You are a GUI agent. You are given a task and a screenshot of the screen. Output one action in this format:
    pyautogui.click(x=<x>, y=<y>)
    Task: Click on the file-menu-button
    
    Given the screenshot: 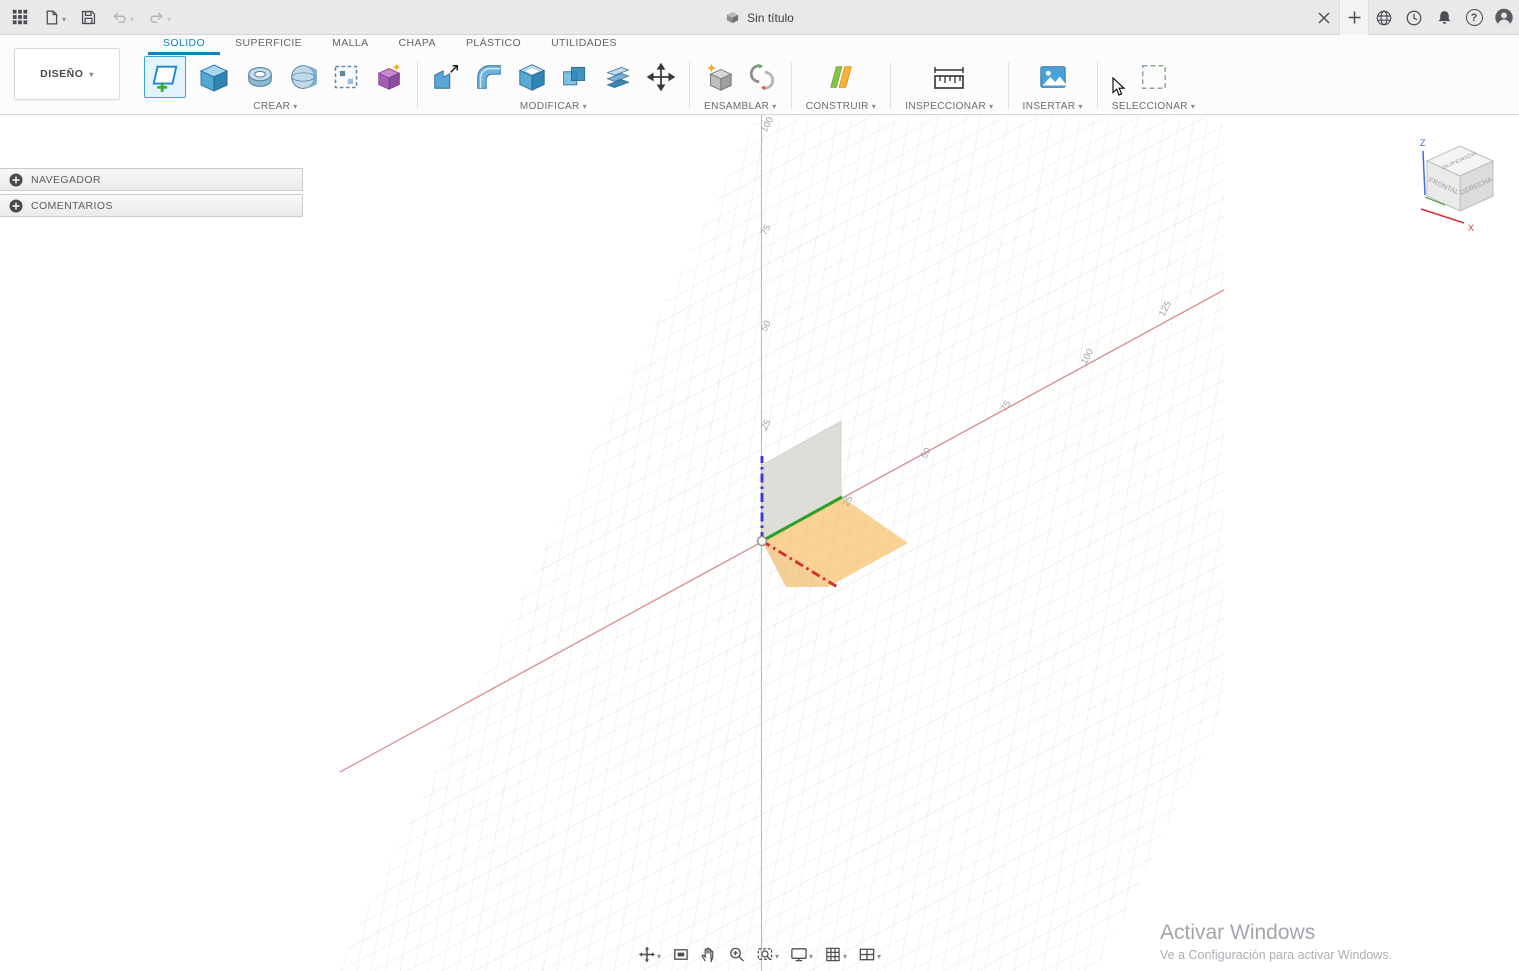 What is the action you would take?
    pyautogui.click(x=54, y=17)
    